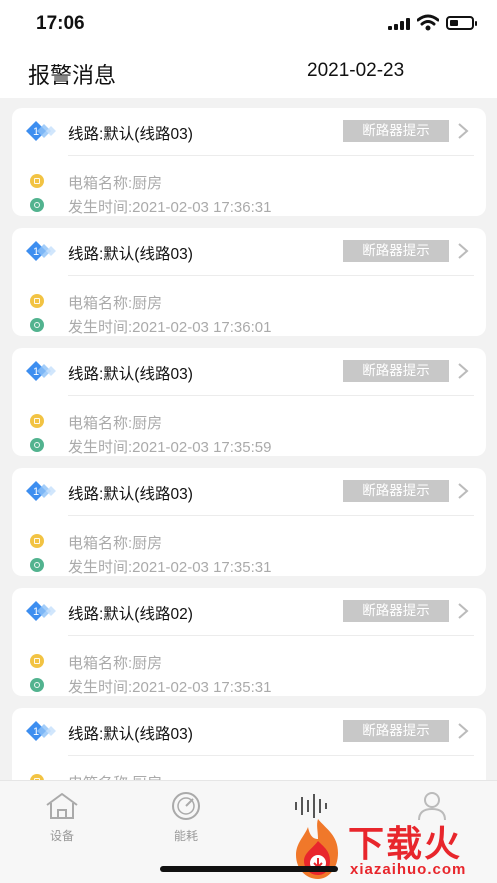 Image resolution: width=497 pixels, height=883 pixels. What do you see at coordinates (428, 22) in the screenshot?
I see `wifi-icon` at bounding box center [428, 22].